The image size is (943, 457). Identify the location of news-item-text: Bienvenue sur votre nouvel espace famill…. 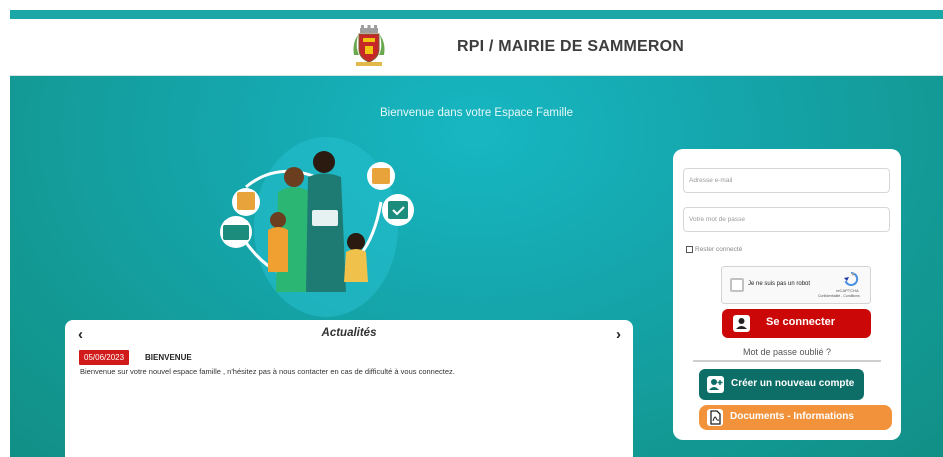
(267, 371).